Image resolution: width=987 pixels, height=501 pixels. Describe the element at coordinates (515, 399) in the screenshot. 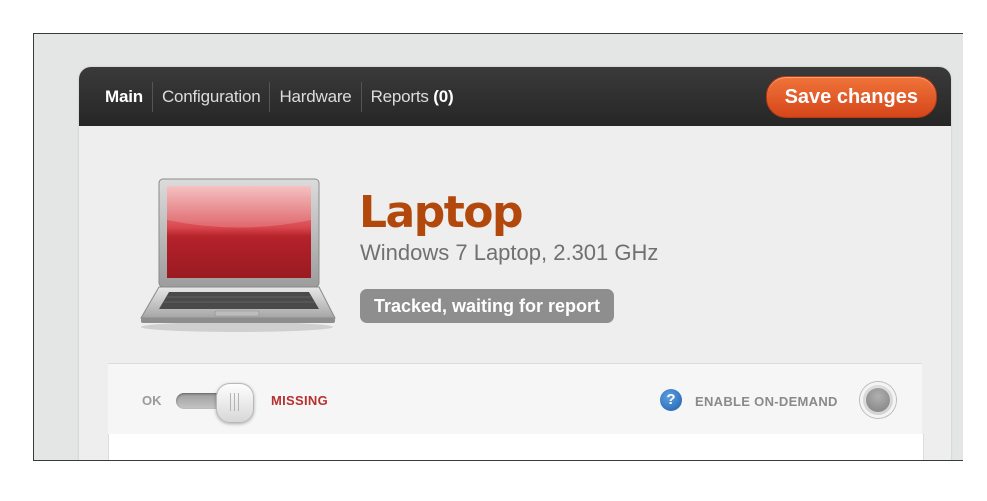

I see `tracking-controls: OK MISSING ? ENABLE ON-DEMAND` at that location.